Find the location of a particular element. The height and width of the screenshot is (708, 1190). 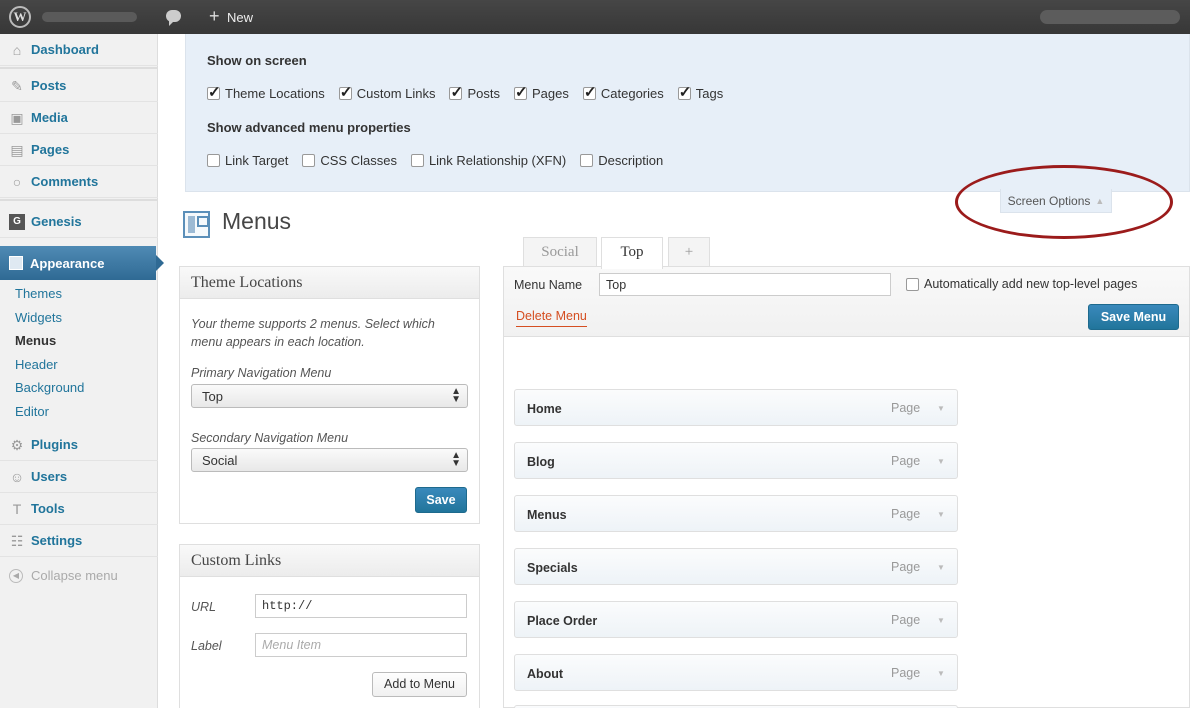

delete-menu-link: Delete Menu is located at coordinates (551, 318).